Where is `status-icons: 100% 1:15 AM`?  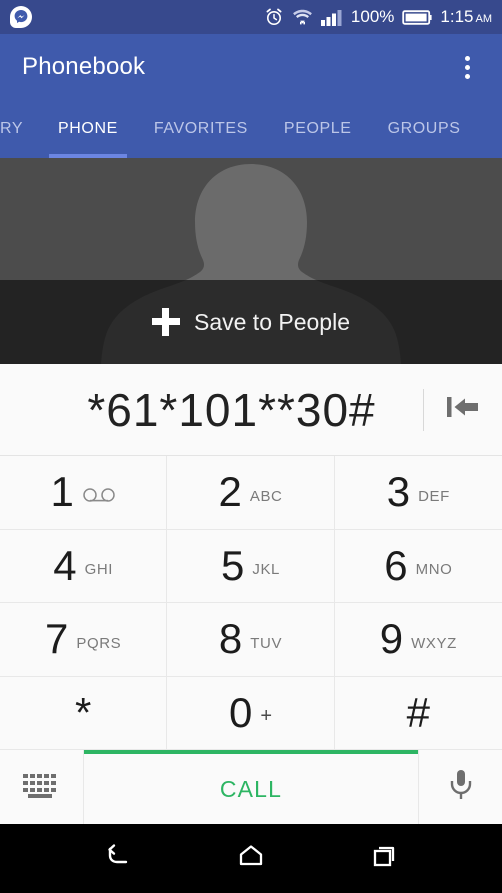
status-icons: 100% 1:15 AM is located at coordinates (378, 17).